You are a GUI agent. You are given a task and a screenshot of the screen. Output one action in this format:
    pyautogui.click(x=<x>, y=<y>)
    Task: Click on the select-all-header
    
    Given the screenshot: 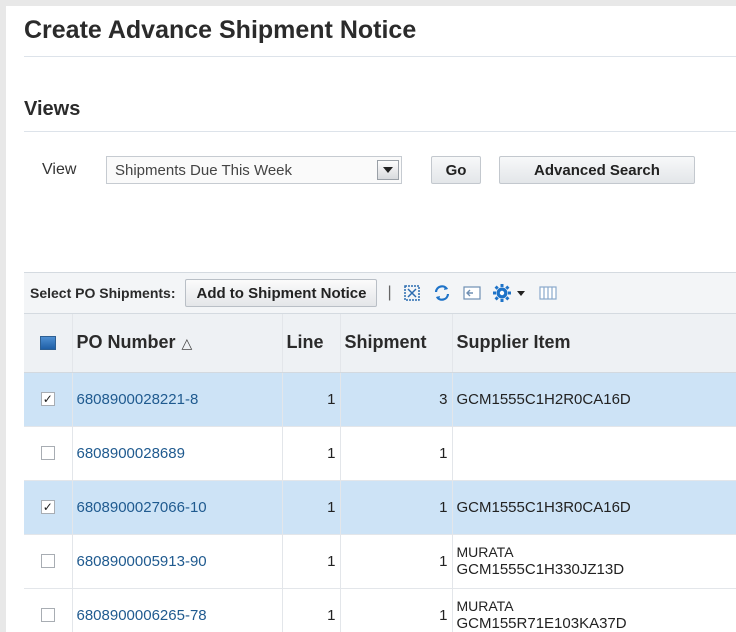 What is the action you would take?
    pyautogui.click(x=48, y=343)
    